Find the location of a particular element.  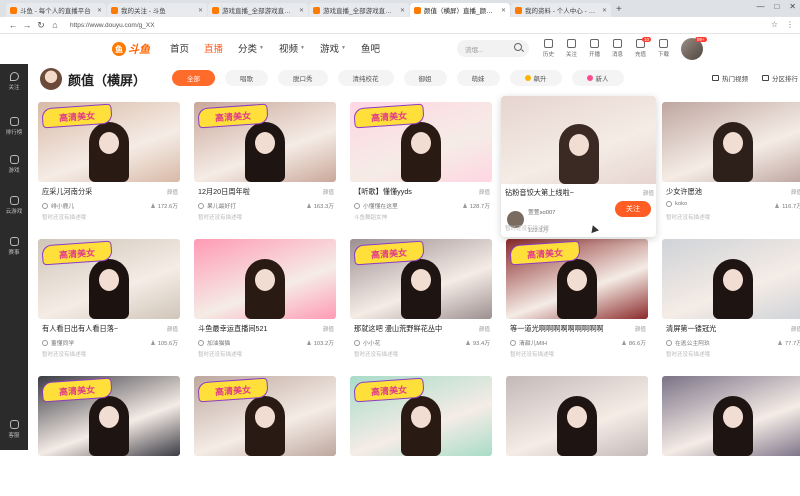

url-field: https://www.douyu.com/g_XX is located at coordinates (112, 25).